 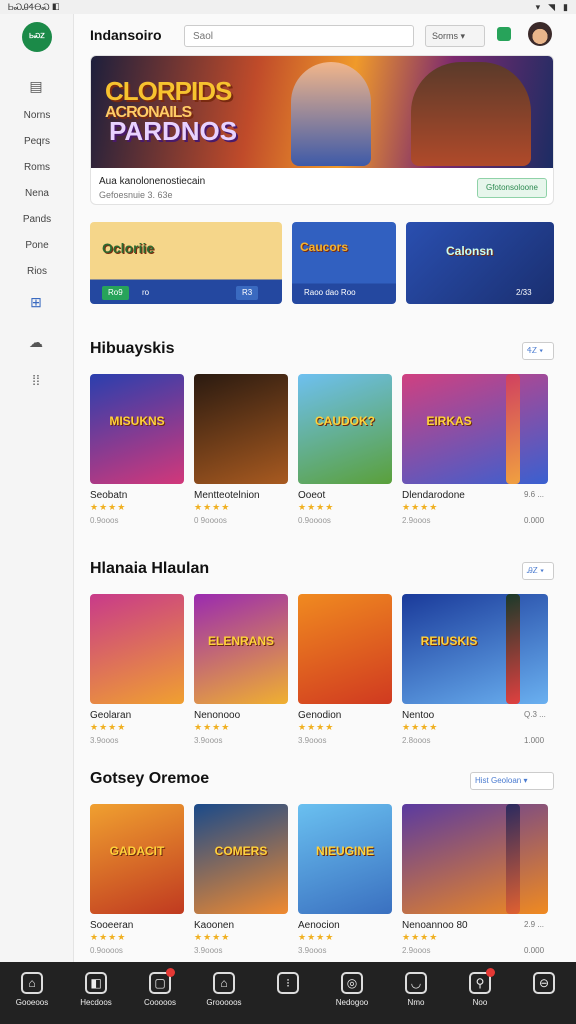 I want to click on nav-item-8: ⊖, so click(x=544, y=993).